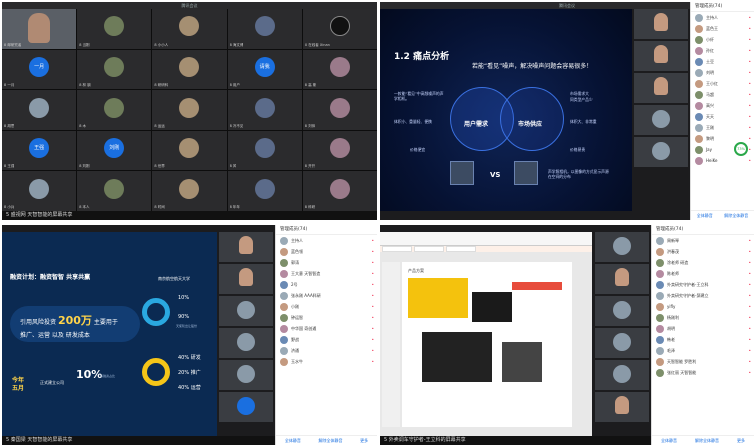 The width and height of the screenshot is (756, 447). What do you see at coordinates (722, 105) in the screenshot?
I see `member-item: 高兴 •` at bounding box center [722, 105].